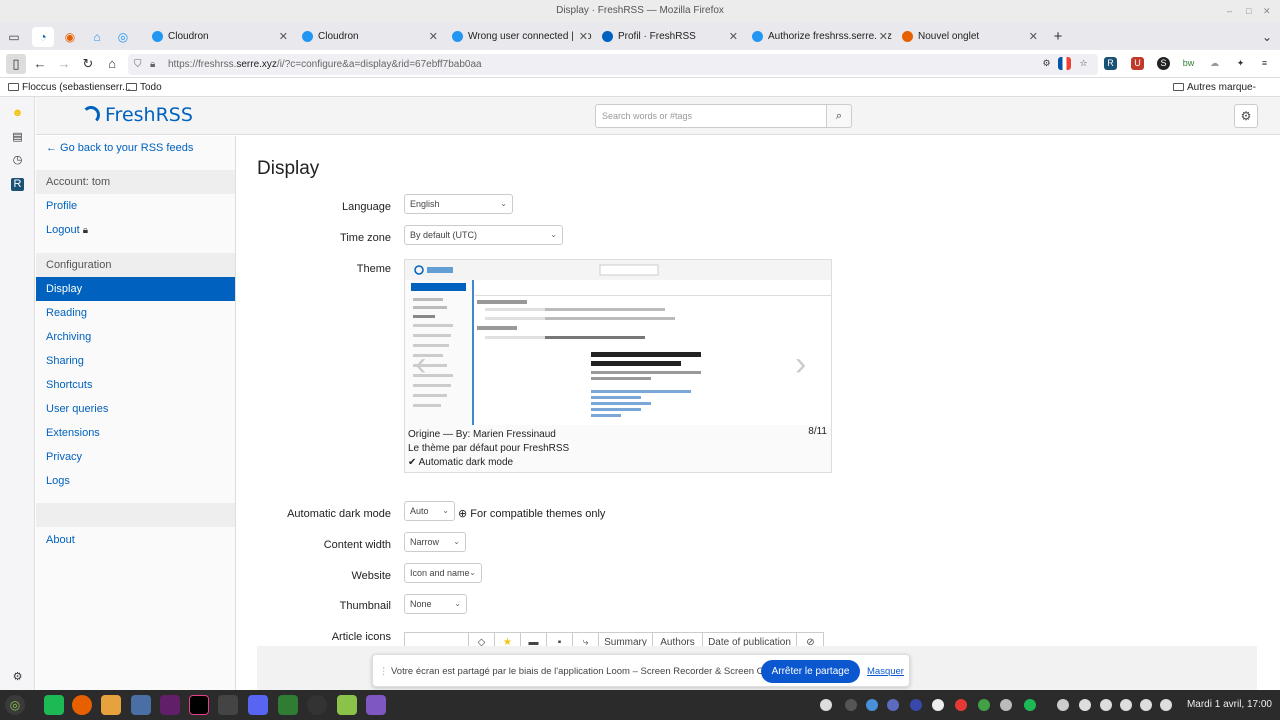 This screenshot has height=720, width=1280. What do you see at coordinates (1248, 11) in the screenshot?
I see `maximize-icon: □` at bounding box center [1248, 11].